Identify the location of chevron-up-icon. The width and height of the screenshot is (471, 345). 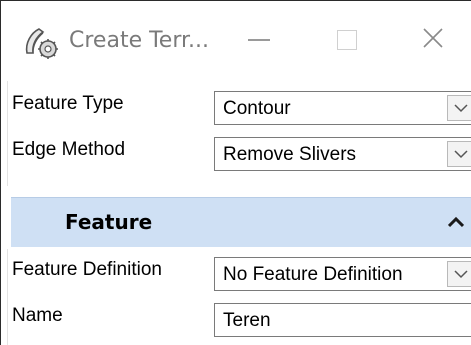
(456, 221).